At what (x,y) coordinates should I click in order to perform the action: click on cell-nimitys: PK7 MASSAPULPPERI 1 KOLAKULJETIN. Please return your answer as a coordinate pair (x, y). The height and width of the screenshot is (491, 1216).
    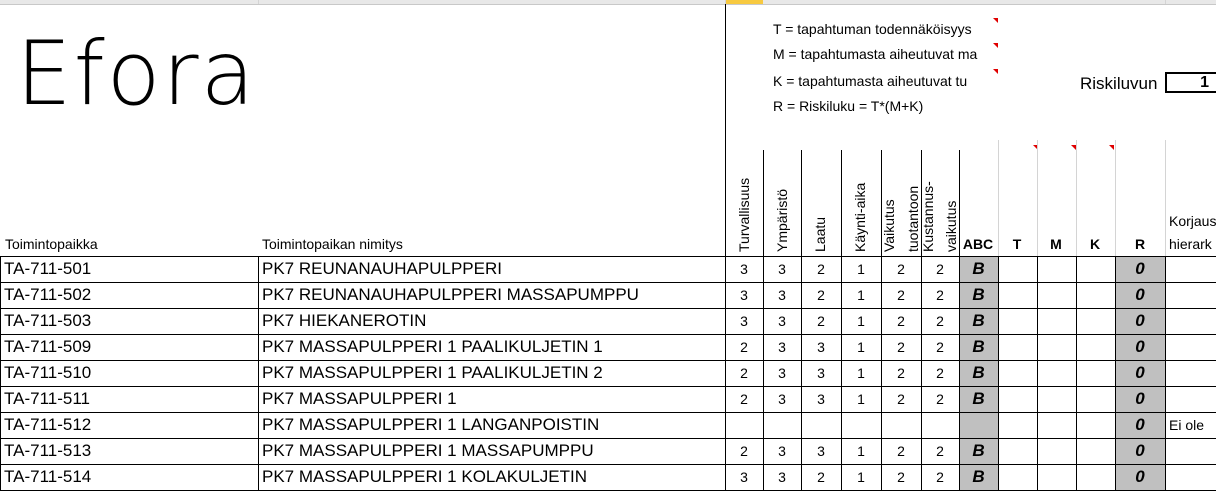
    Looking at the image, I should click on (491, 477).